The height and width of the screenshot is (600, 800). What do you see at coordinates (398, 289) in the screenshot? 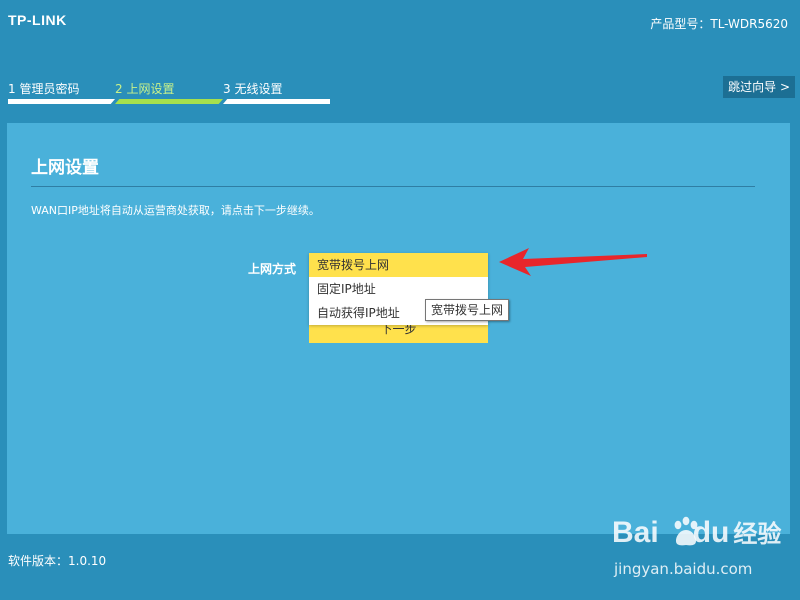
I see `option-static-ip: 固定IP地址` at bounding box center [398, 289].